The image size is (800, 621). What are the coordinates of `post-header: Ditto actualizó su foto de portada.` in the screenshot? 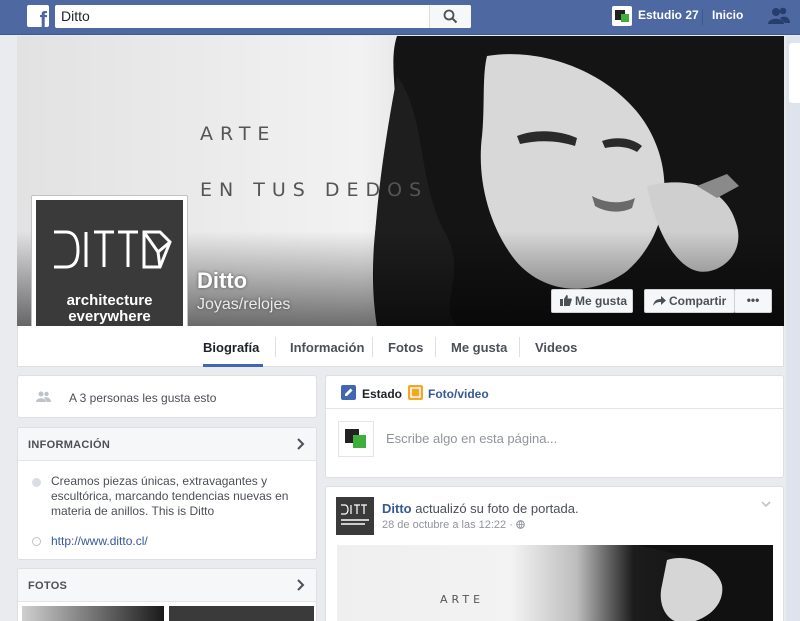 It's located at (480, 508).